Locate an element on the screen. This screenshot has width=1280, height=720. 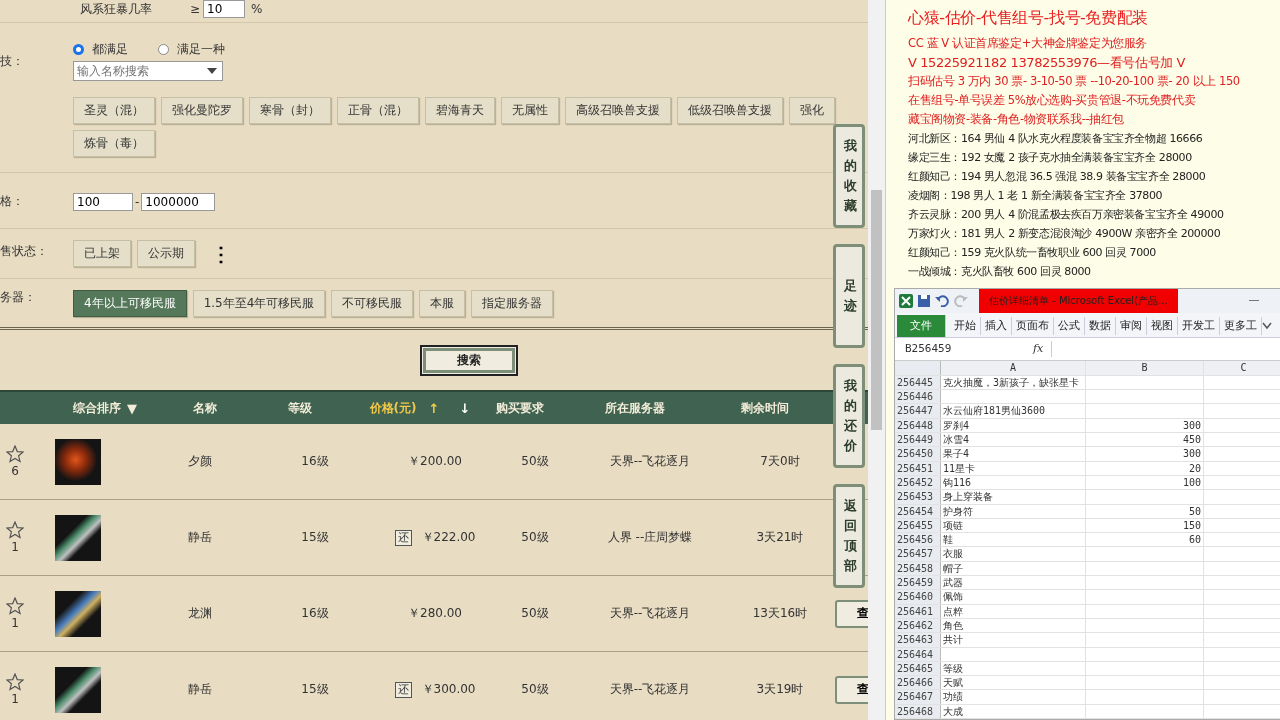
side-tab: 我的收藏 is located at coordinates (849, 176).